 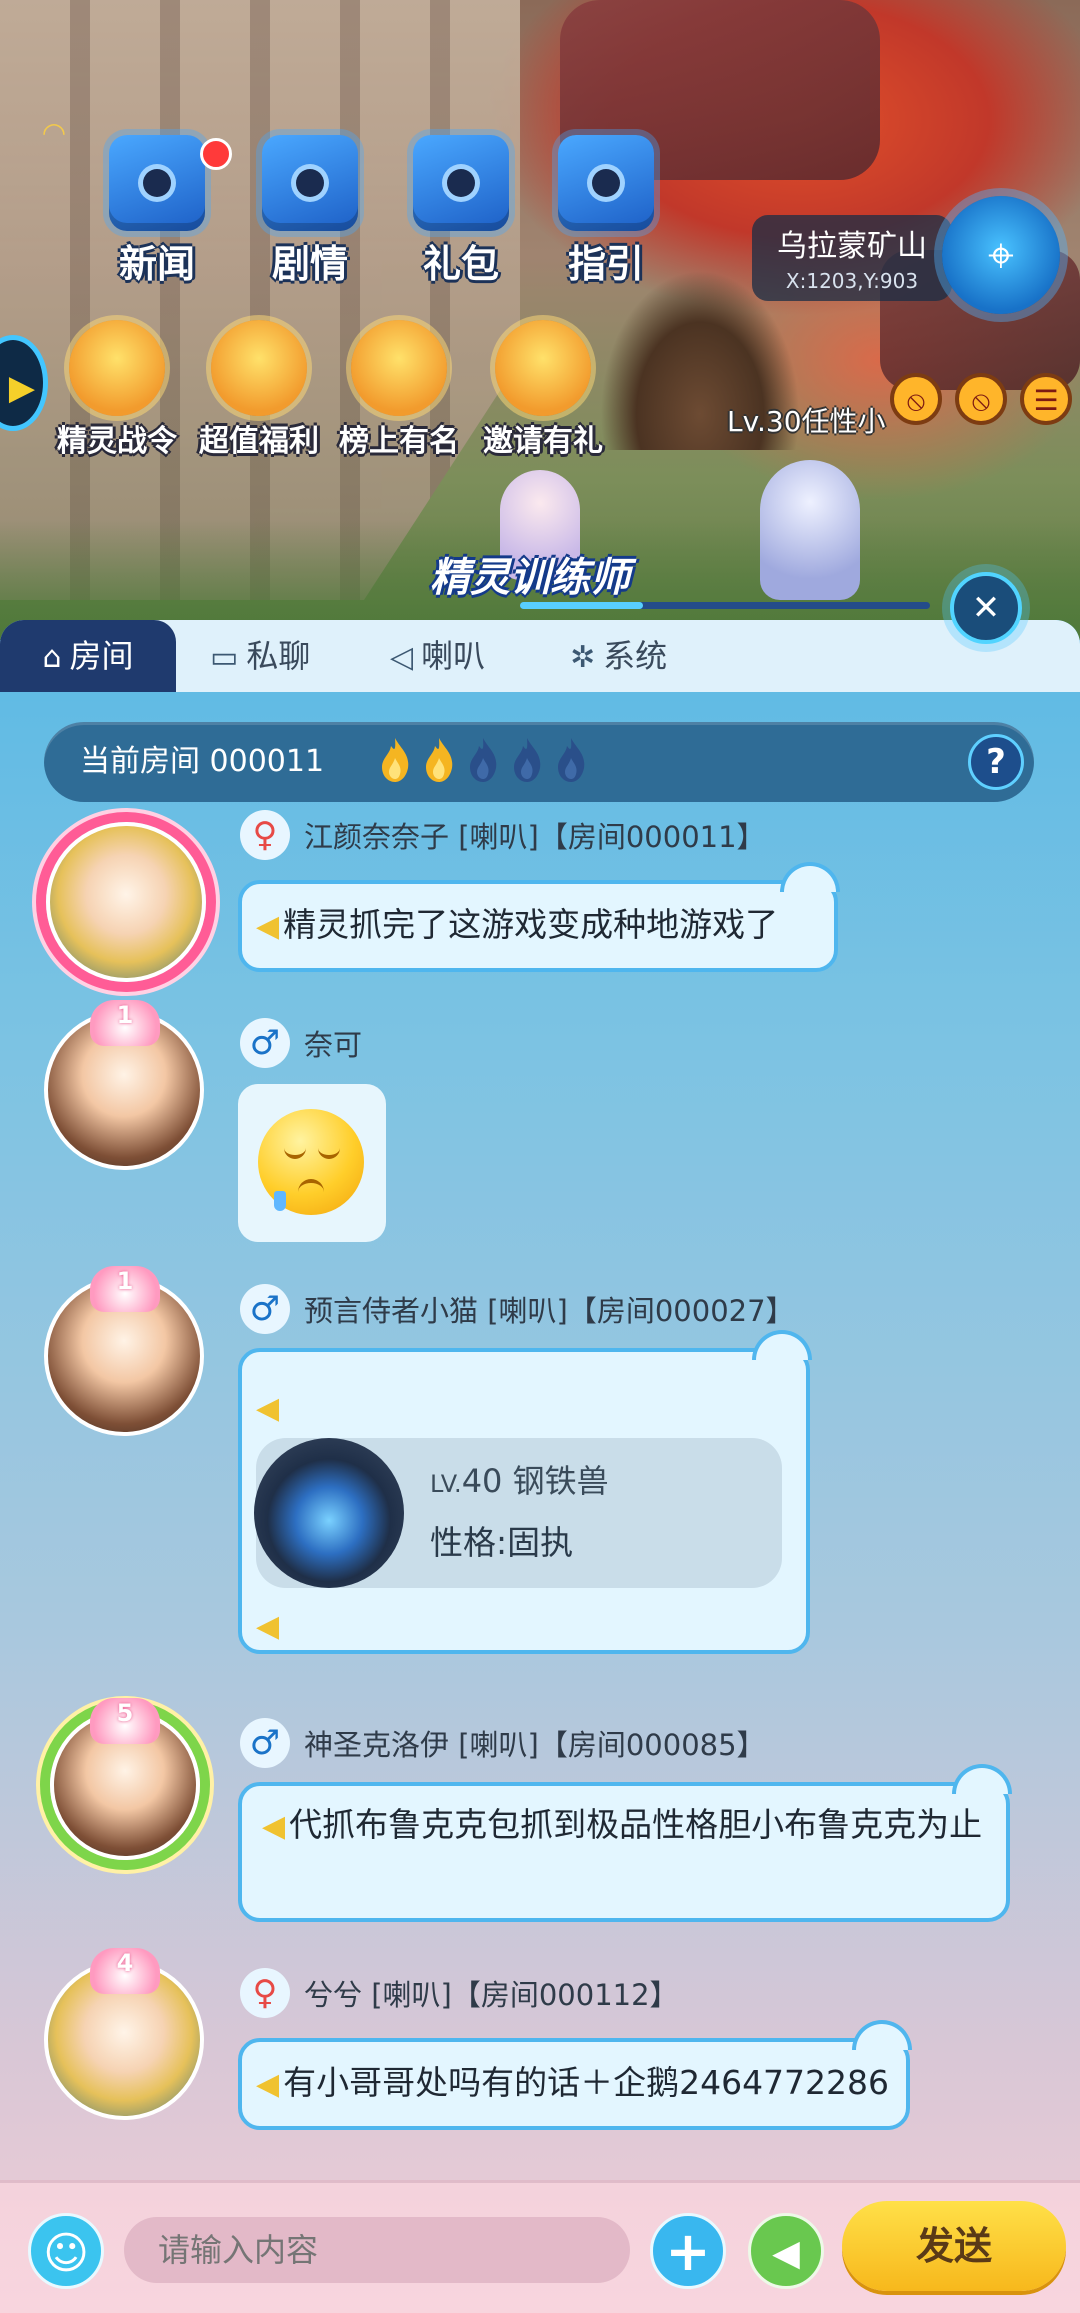 What do you see at coordinates (810, 530) in the screenshot?
I see `player-character` at bounding box center [810, 530].